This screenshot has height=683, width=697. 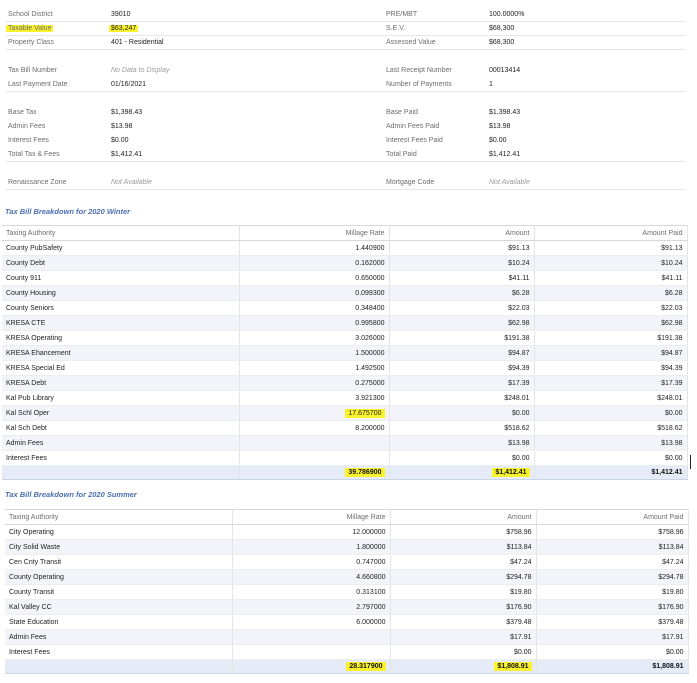 I want to click on amount-cell-text: $22.03, so click(x=519, y=308).